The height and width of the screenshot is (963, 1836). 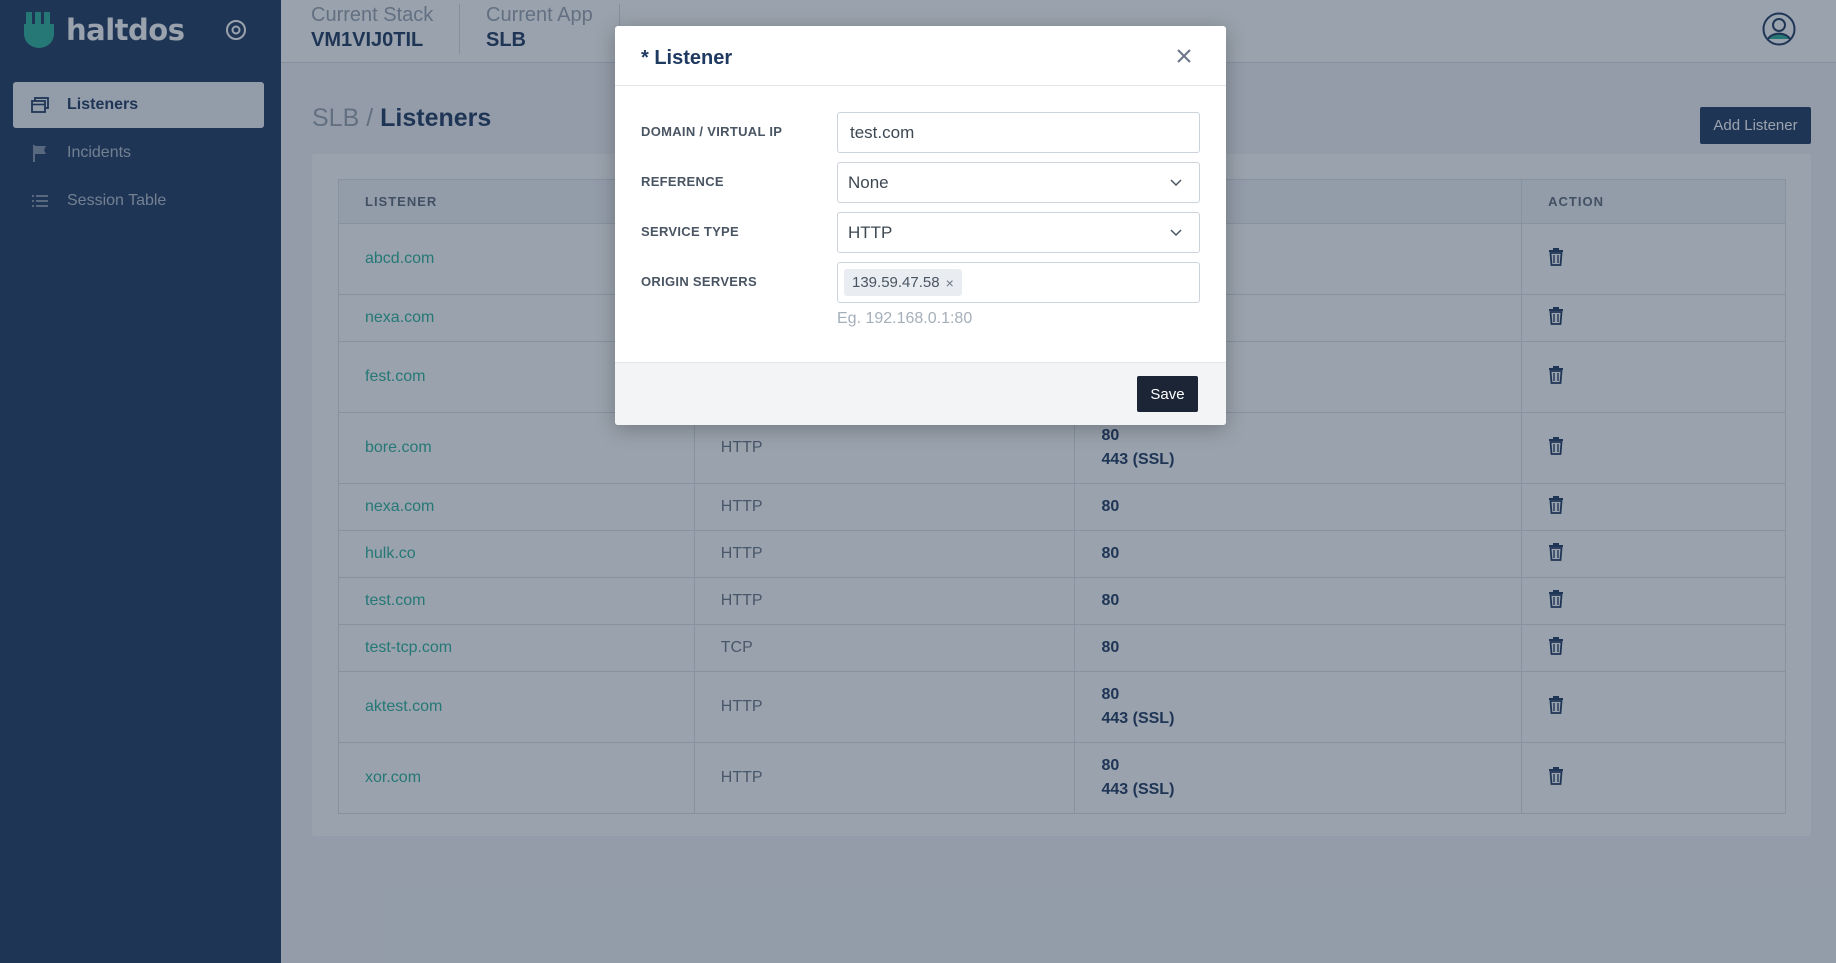 I want to click on origin-server-tag-label: 139.59.47.58, so click(x=896, y=282).